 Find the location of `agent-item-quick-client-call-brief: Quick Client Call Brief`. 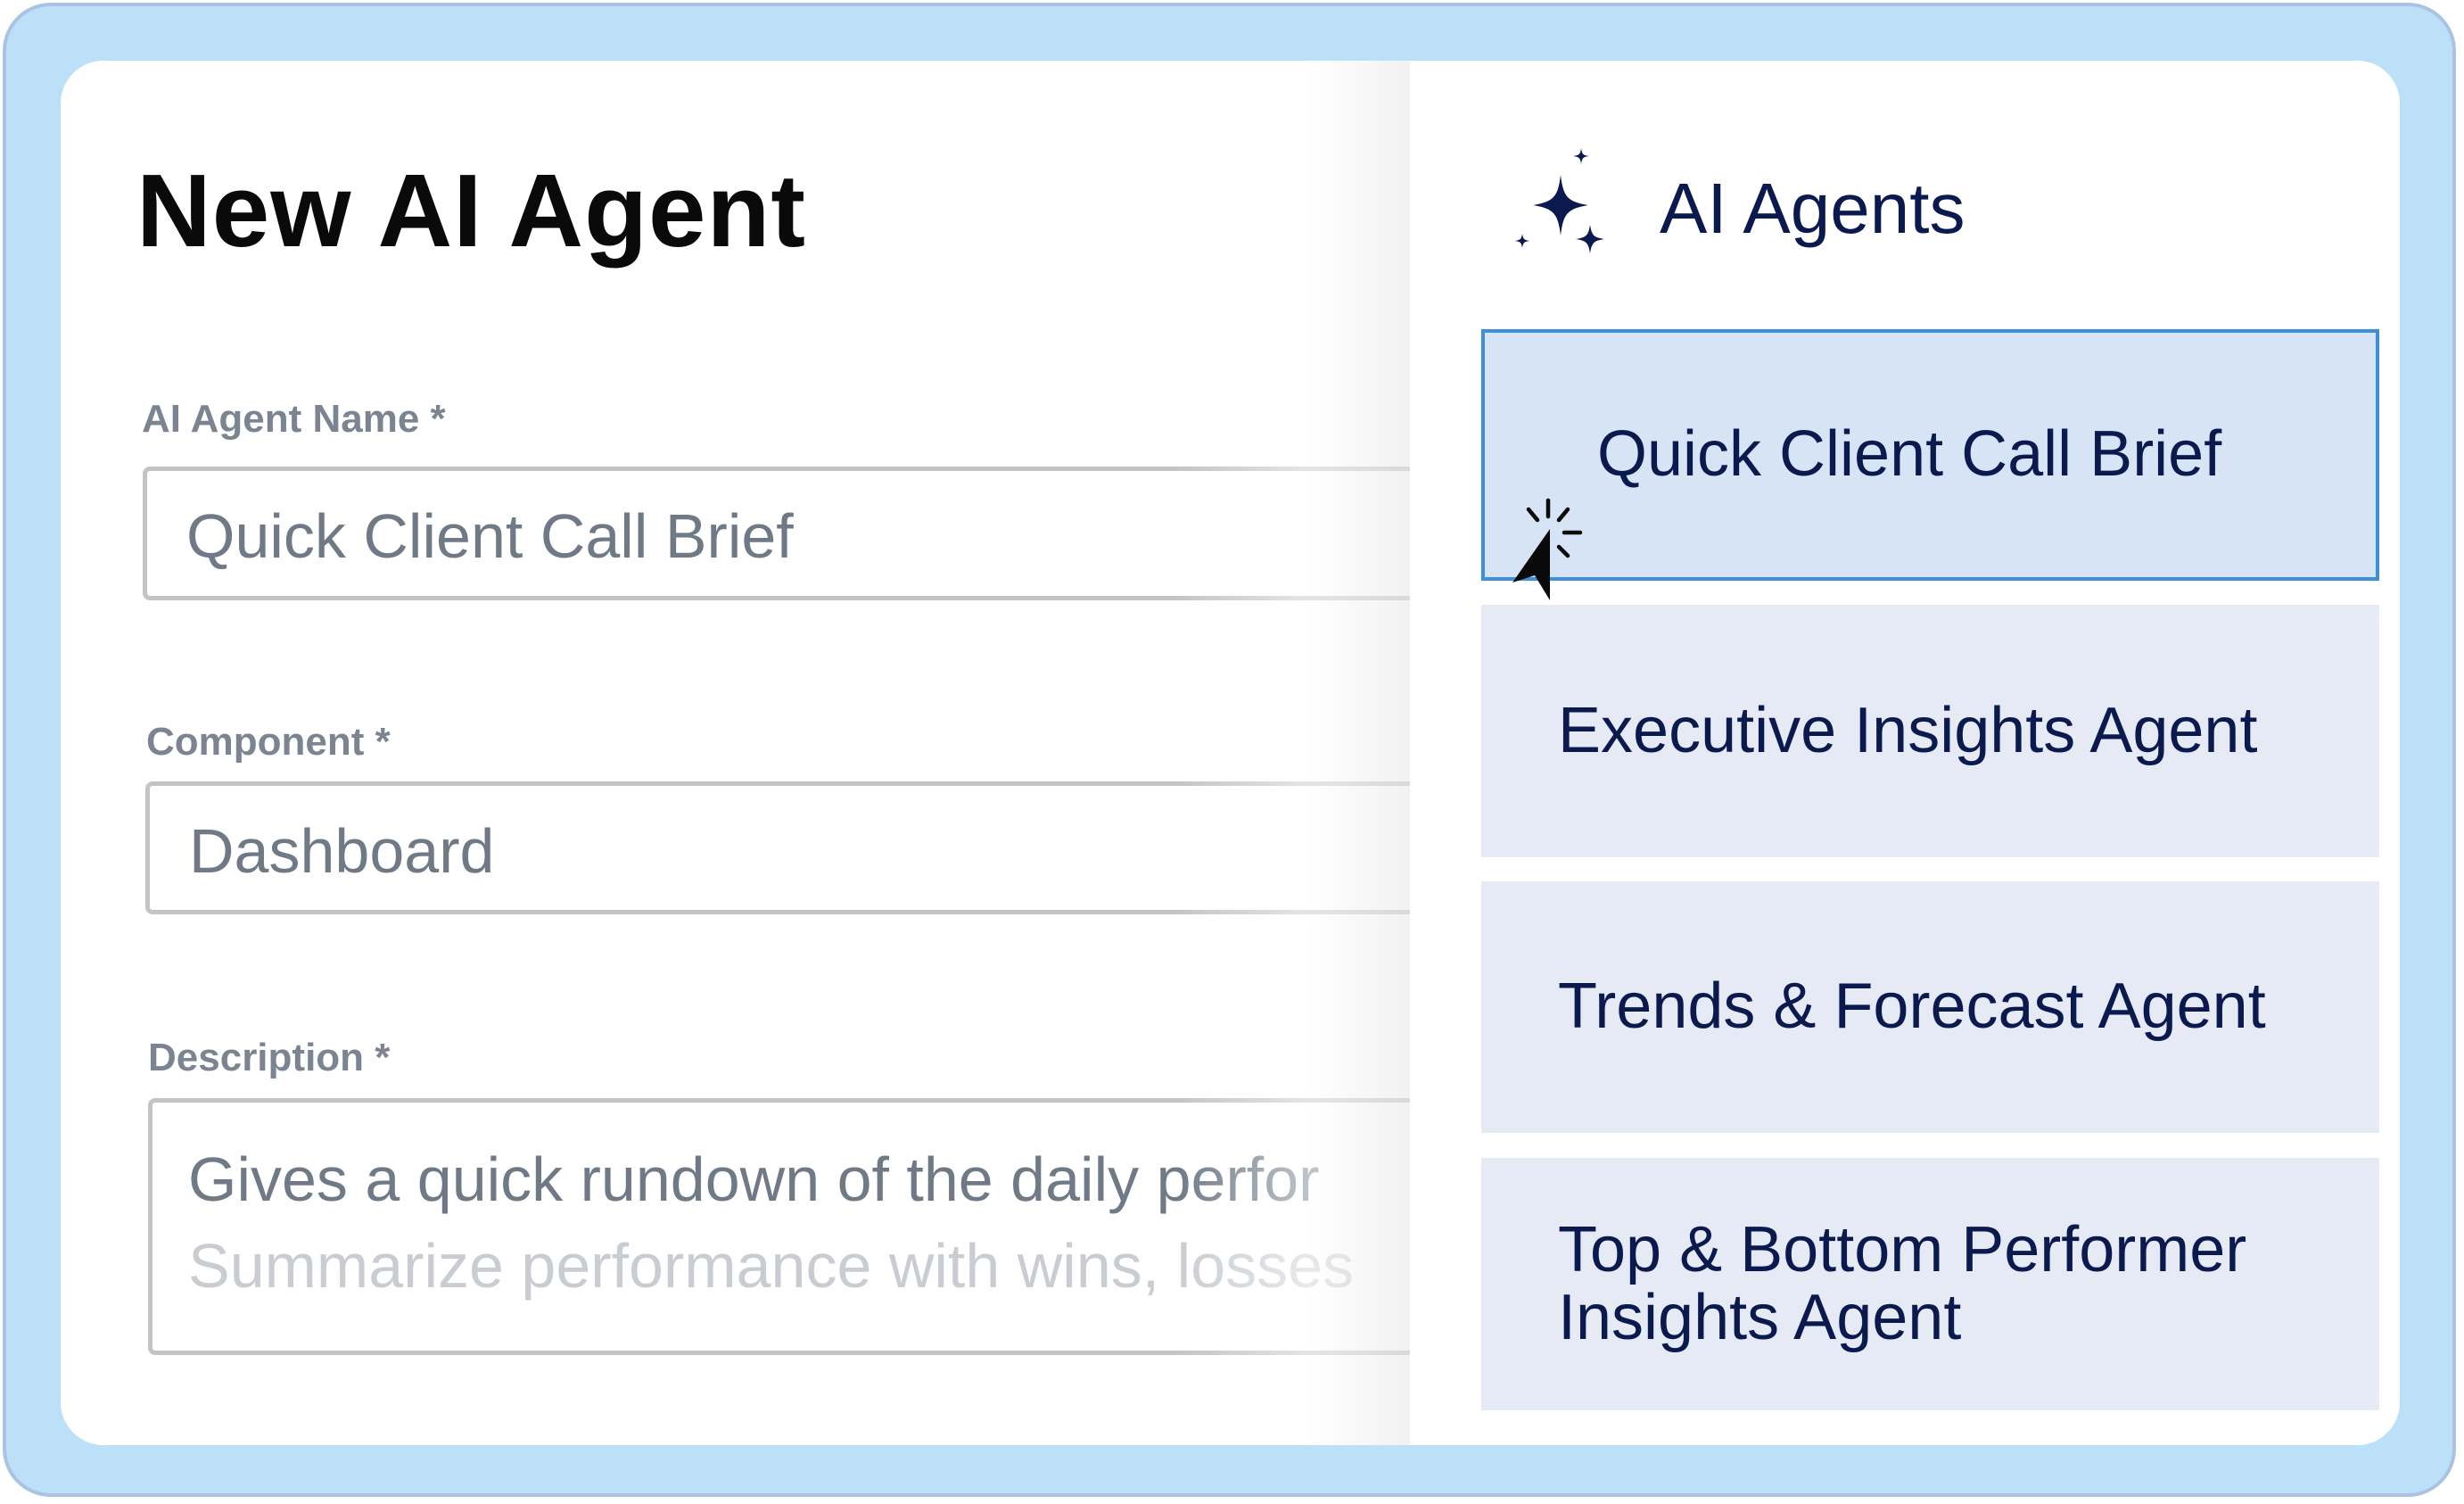

agent-item-quick-client-call-brief: Quick Client Call Brief is located at coordinates (1930, 455).